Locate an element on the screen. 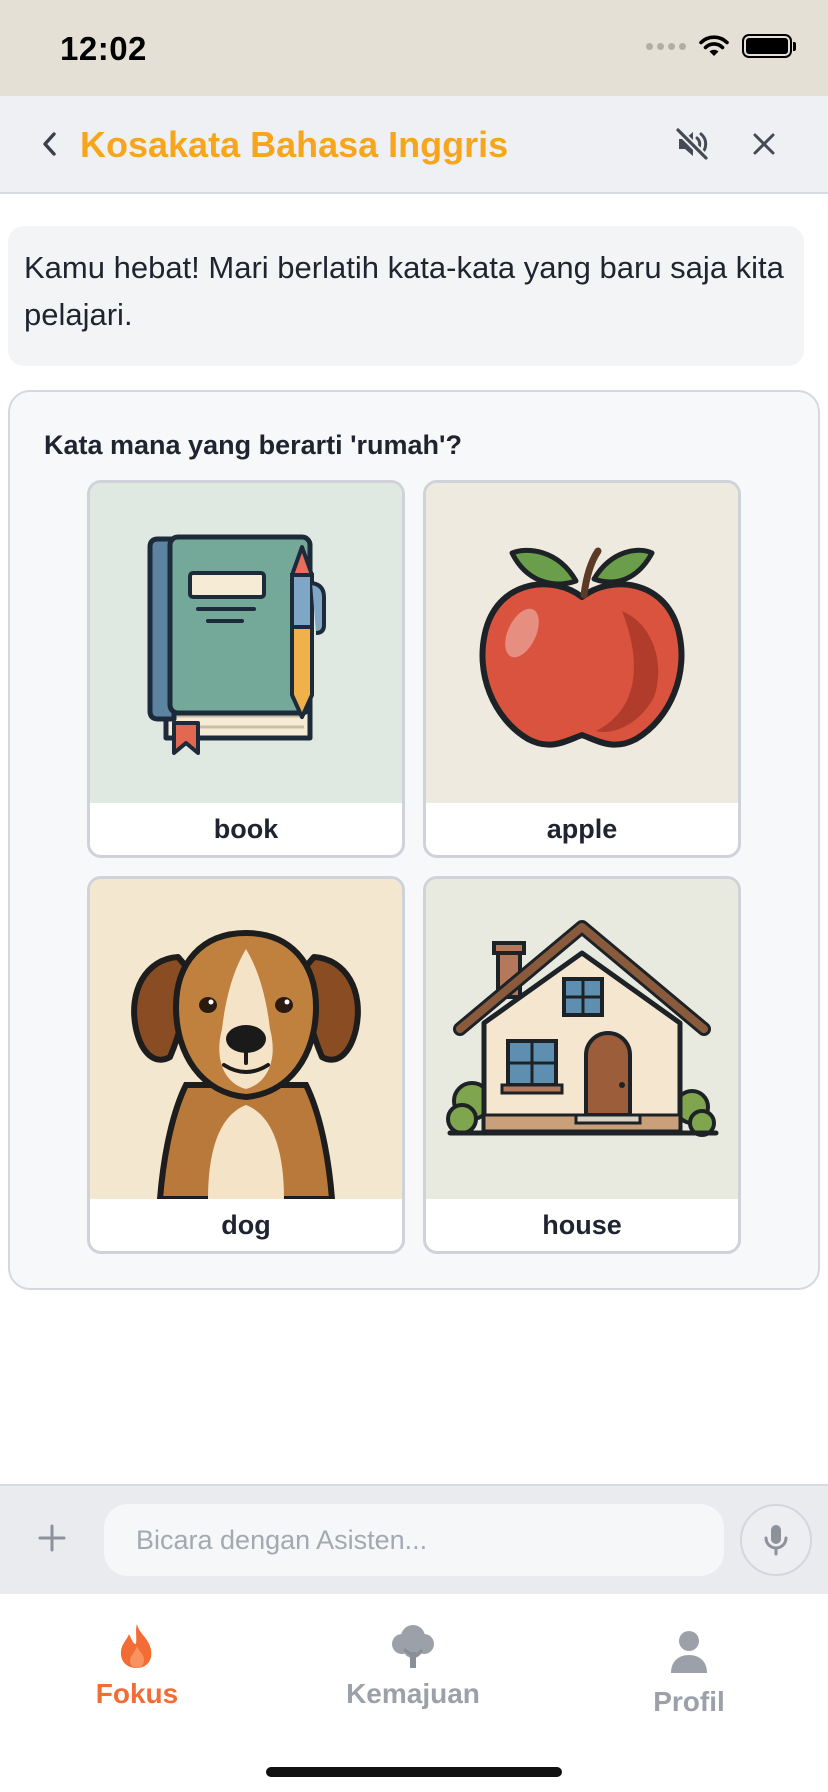 This screenshot has width=828, height=1792. answer-option-house: house is located at coordinates (582, 1065).